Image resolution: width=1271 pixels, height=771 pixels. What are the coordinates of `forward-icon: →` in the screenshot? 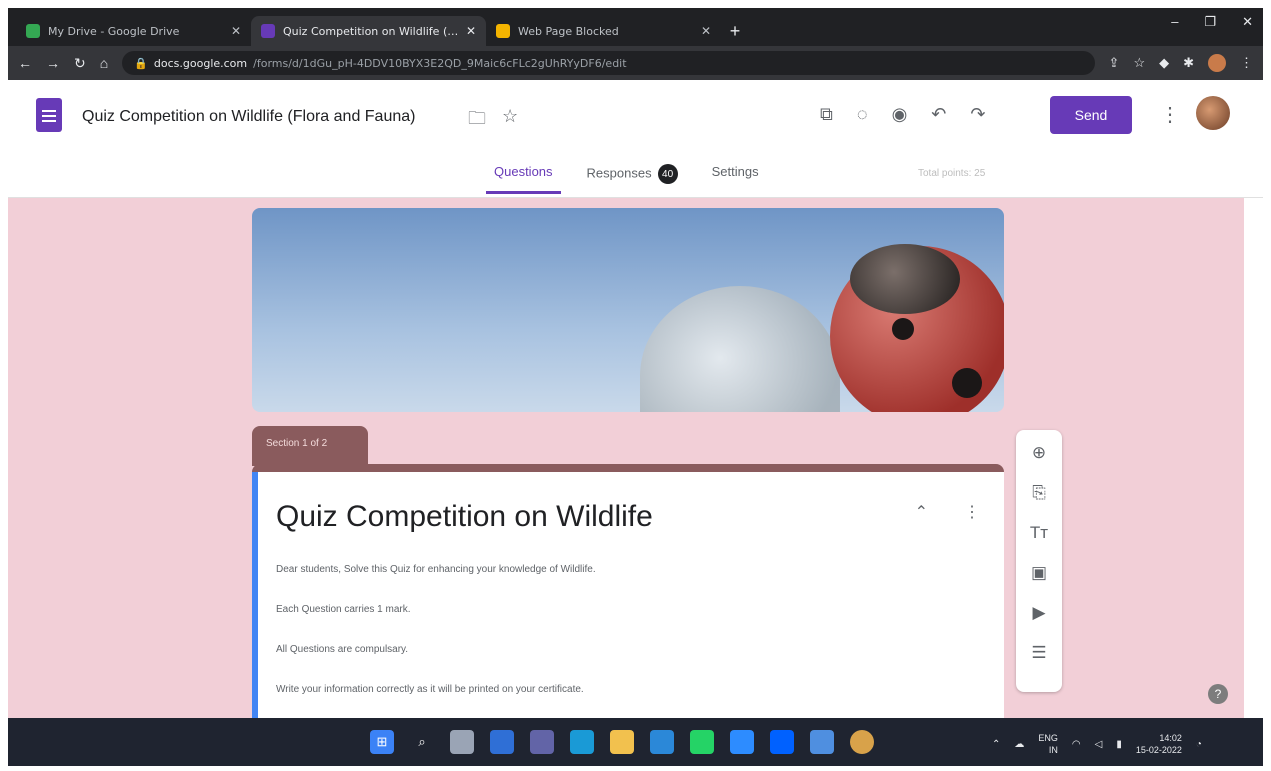 It's located at (53, 63).